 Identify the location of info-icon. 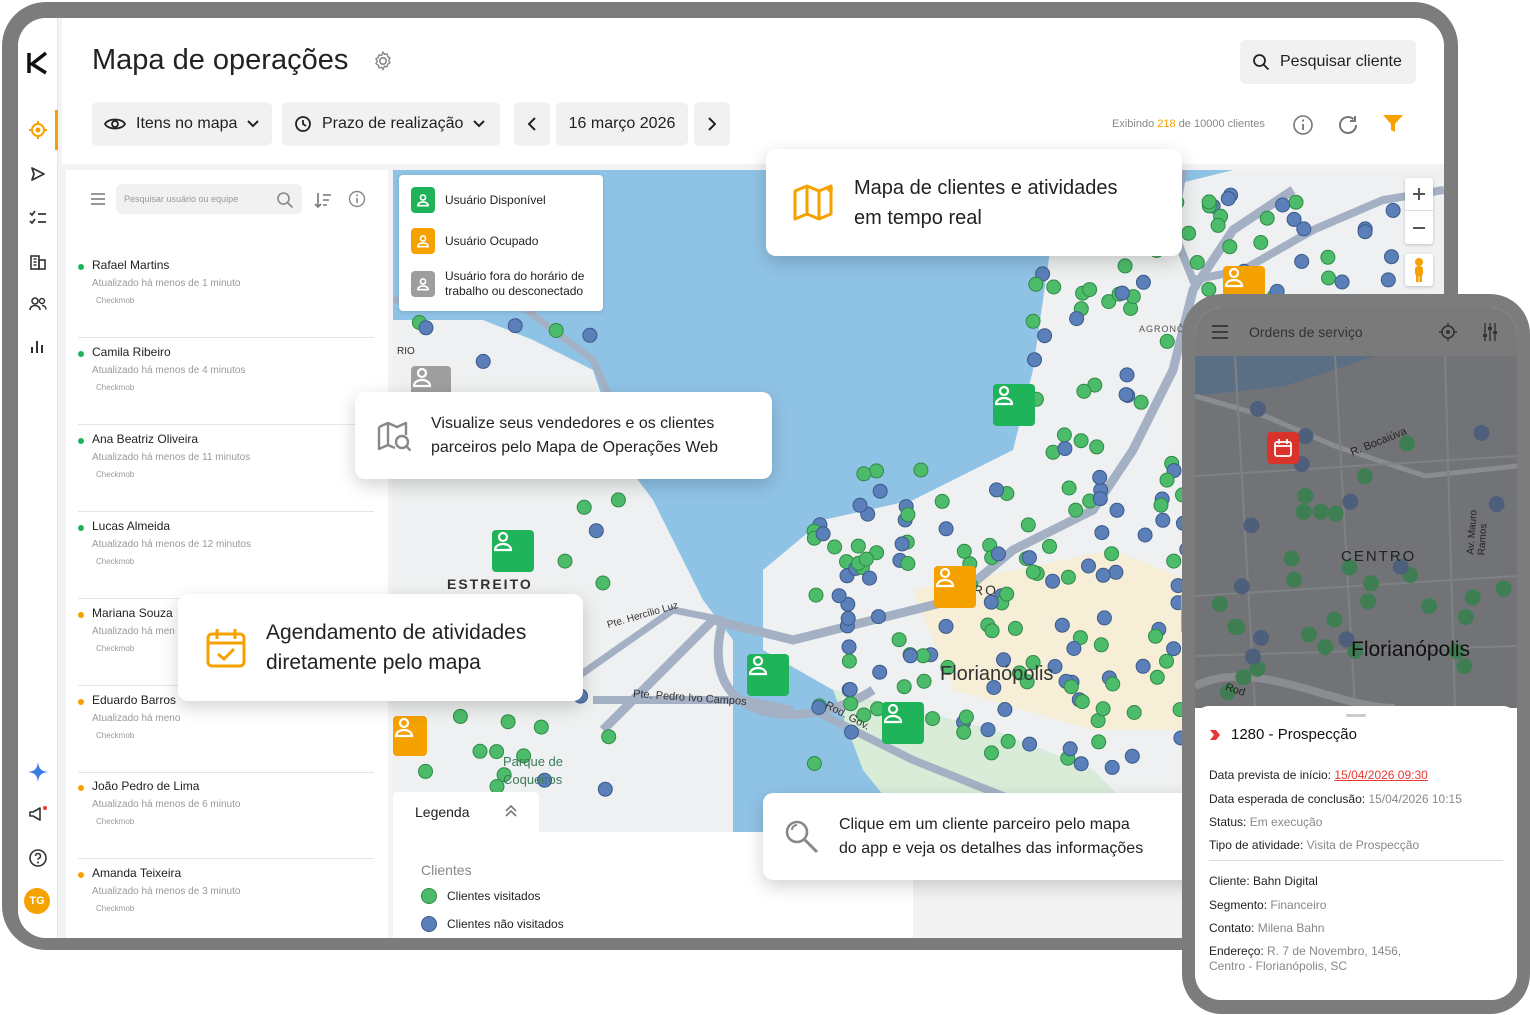
(357, 199).